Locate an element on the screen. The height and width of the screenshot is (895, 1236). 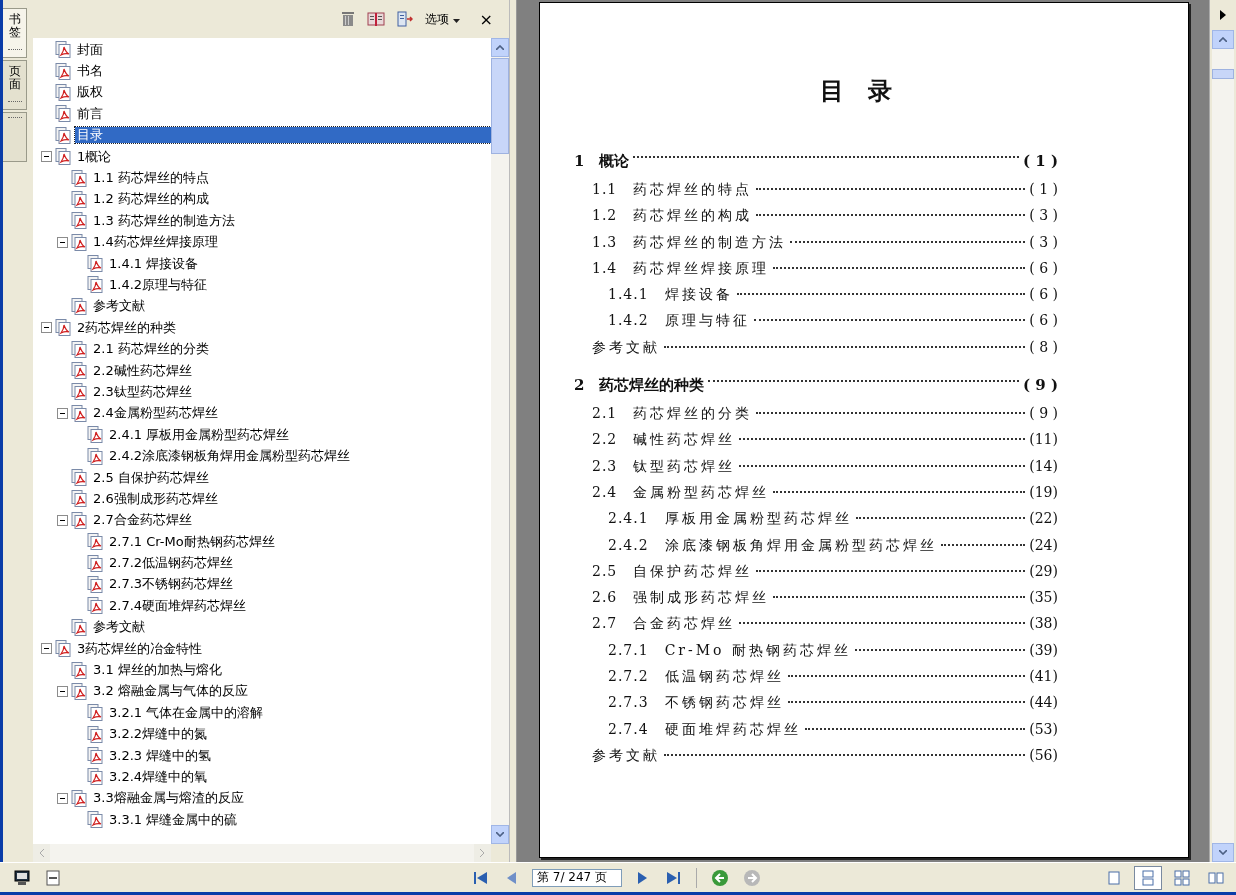
toc-entry: 金属粉型药芯焊丝 is located at coordinates (701, 492).